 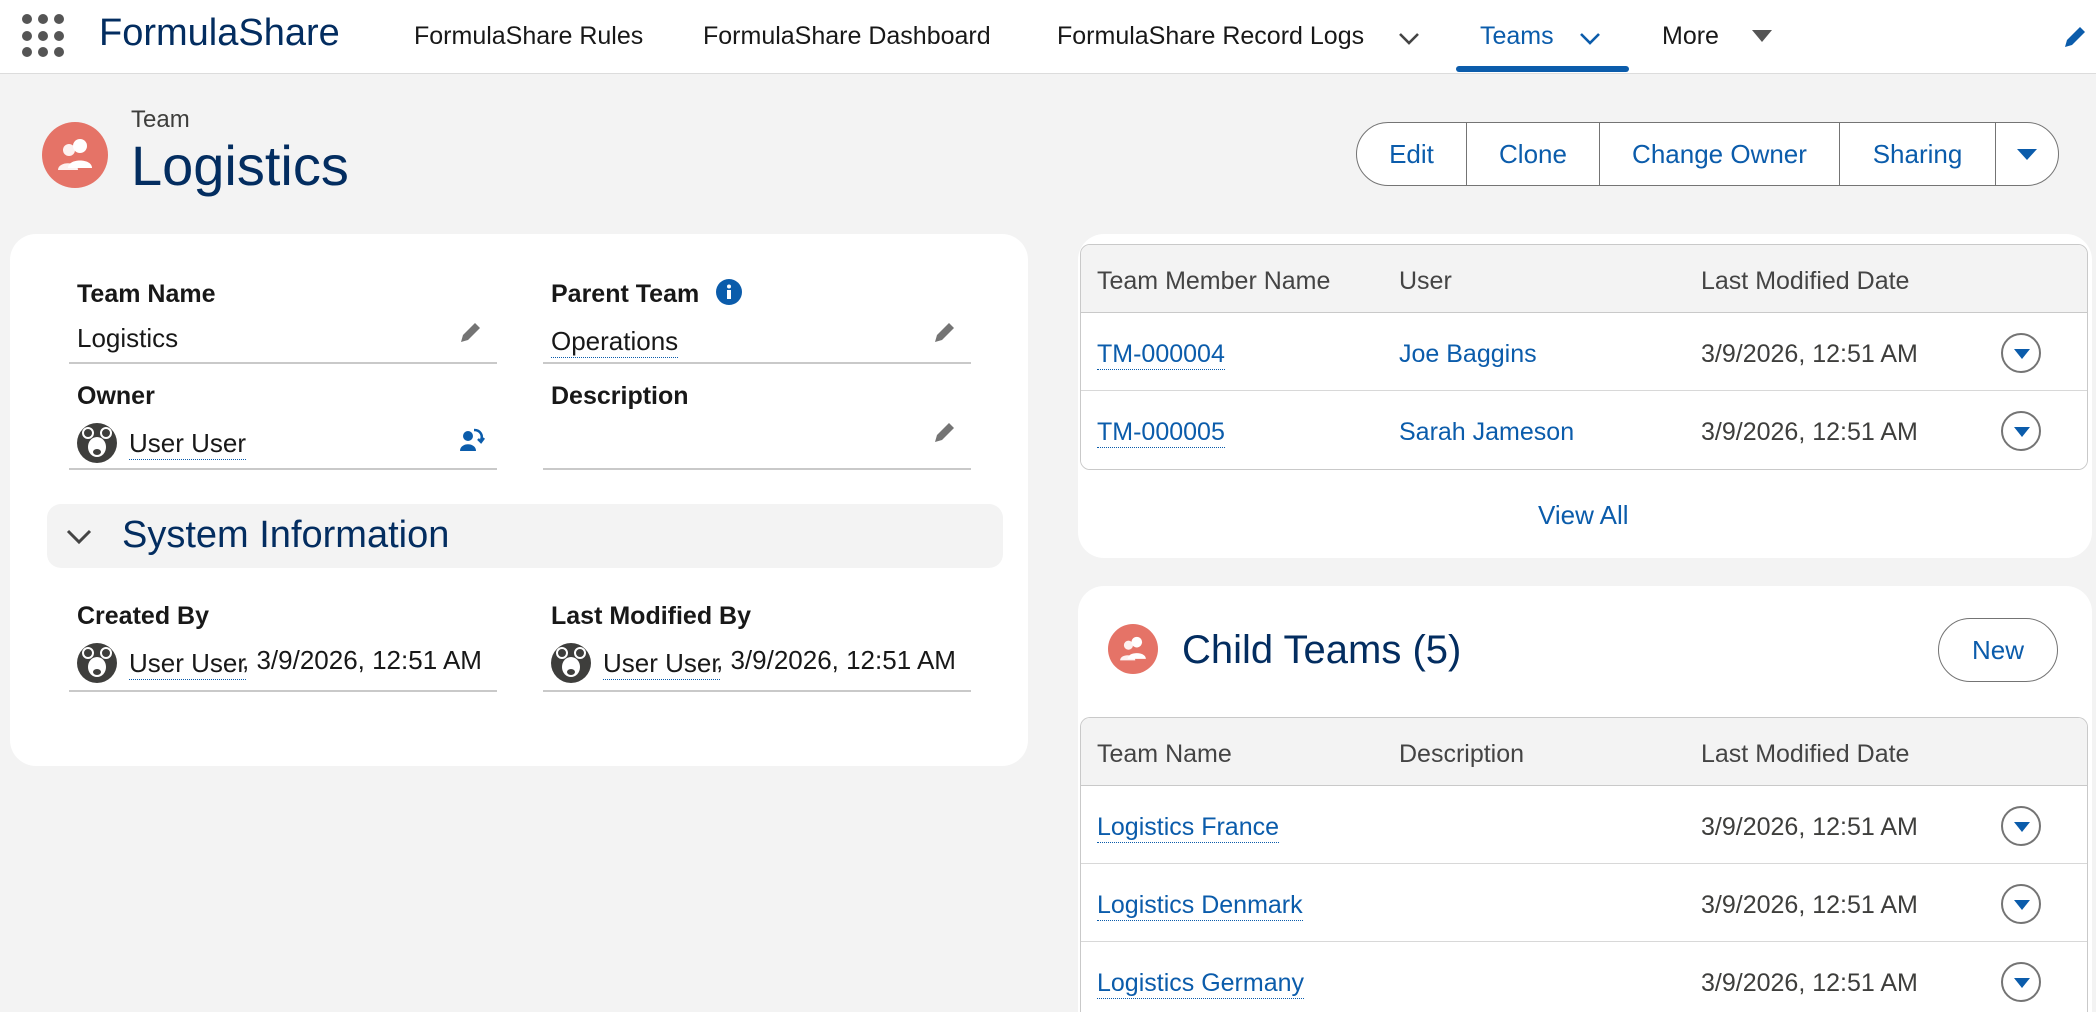 I want to click on edit-nav-pencil-icon, so click(x=2075, y=37).